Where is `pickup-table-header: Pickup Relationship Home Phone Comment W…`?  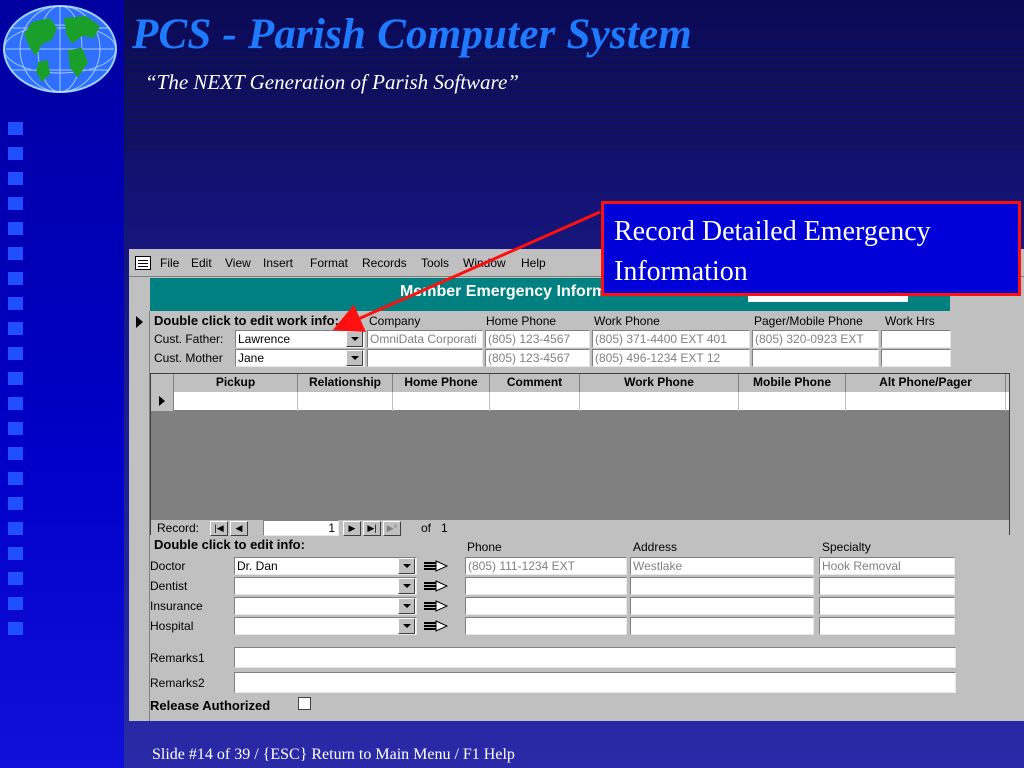
pickup-table-header: Pickup Relationship Home Phone Comment W… is located at coordinates (580, 383).